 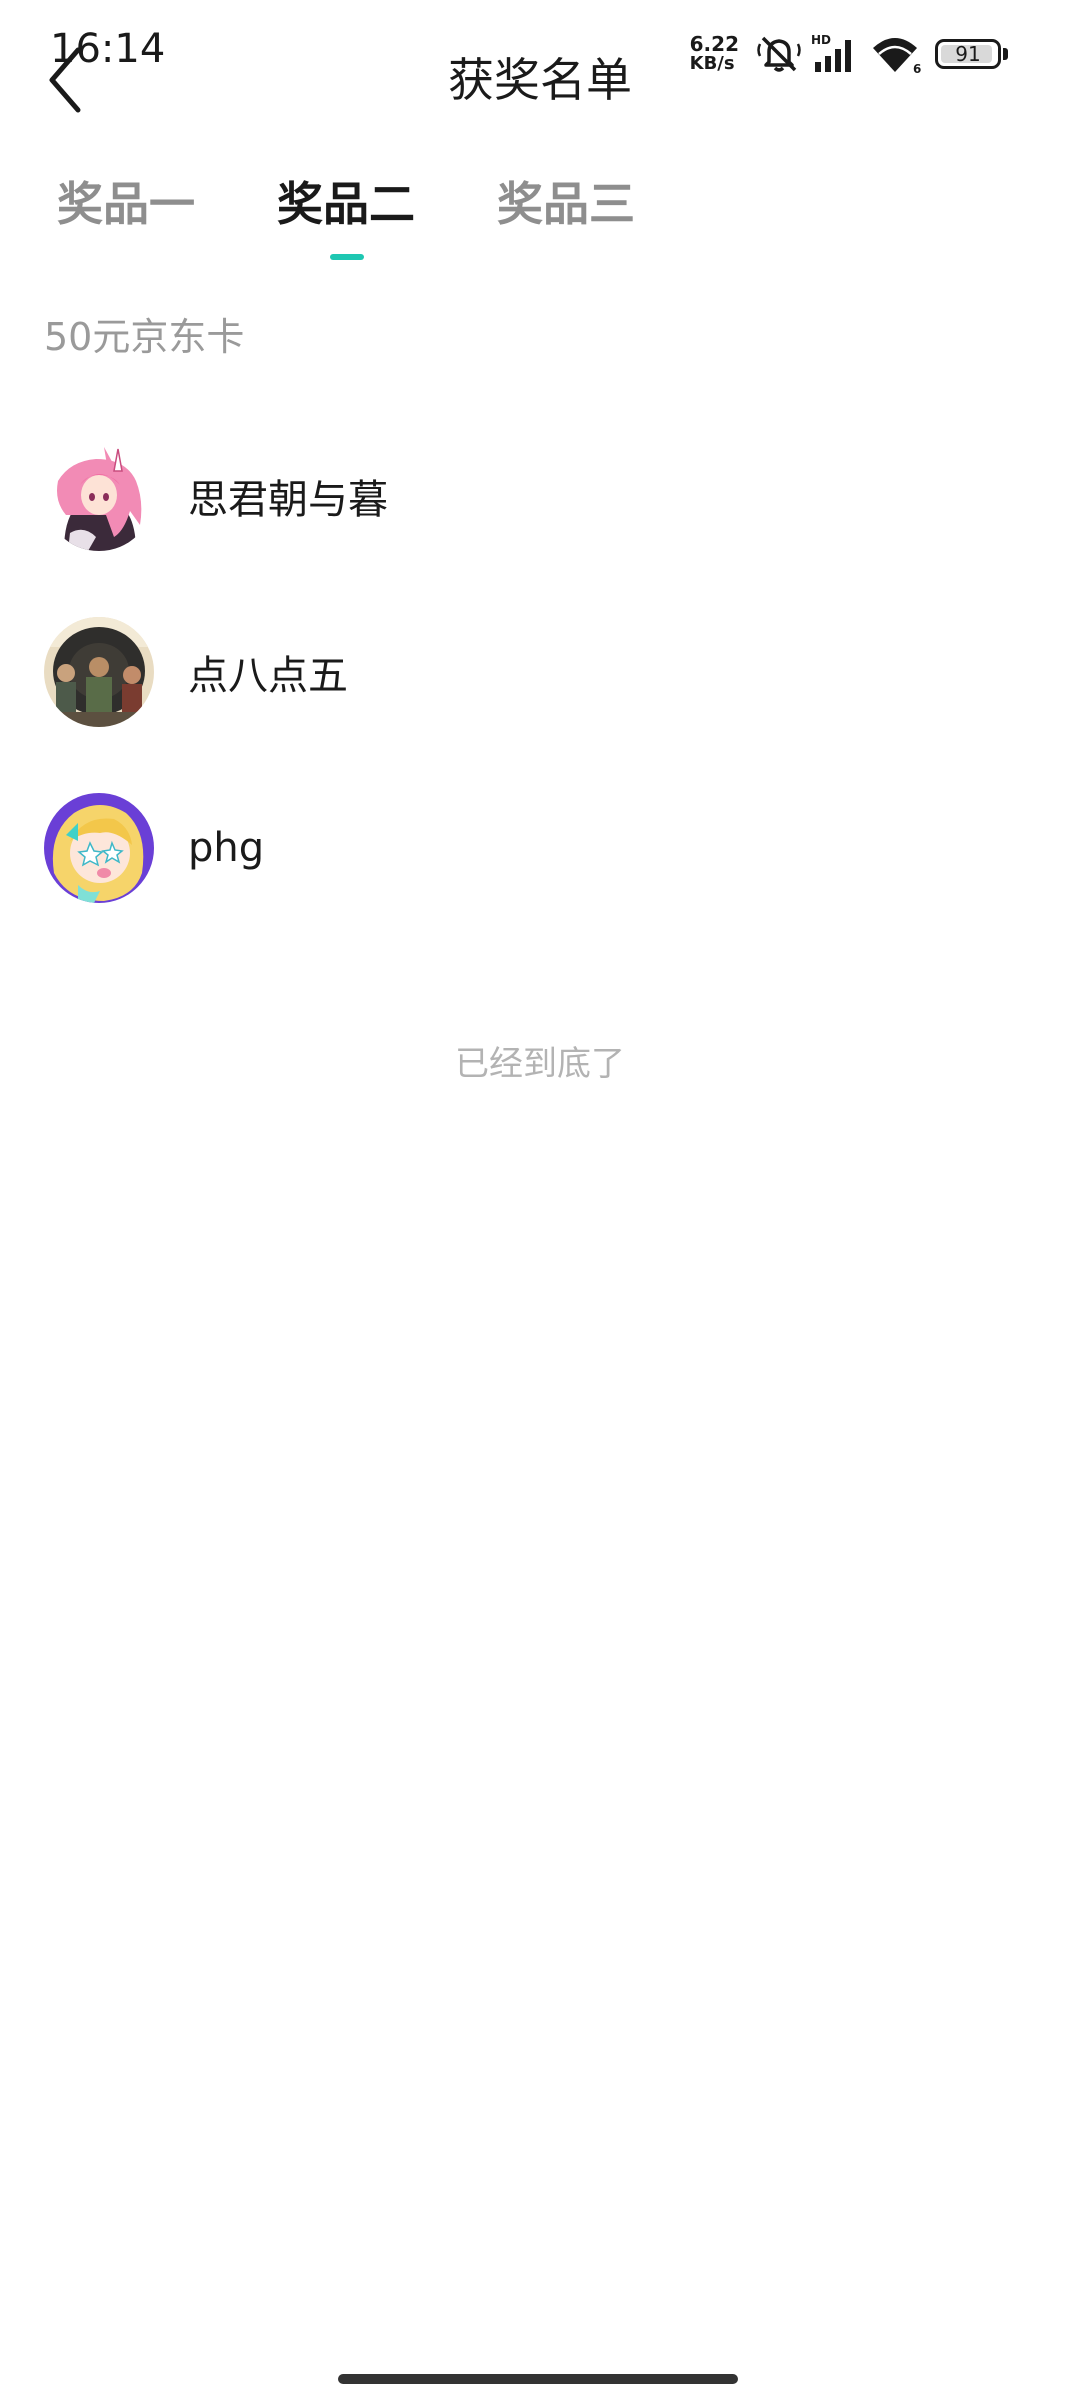 What do you see at coordinates (346, 201) in the screenshot?
I see `tab-prize-2: 奖品二` at bounding box center [346, 201].